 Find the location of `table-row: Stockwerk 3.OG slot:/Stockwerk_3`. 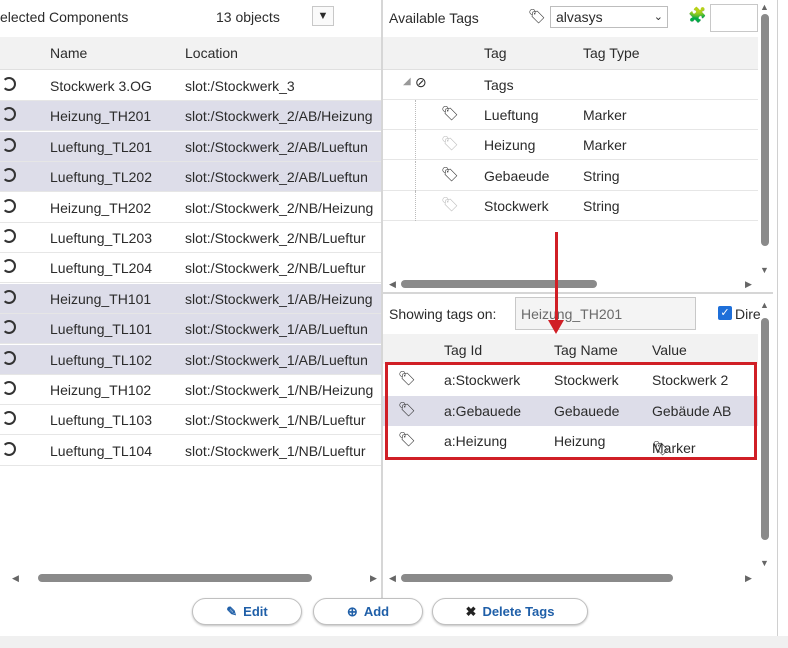

table-row: Stockwerk 3.OG slot:/Stockwerk_3 is located at coordinates (190, 86).